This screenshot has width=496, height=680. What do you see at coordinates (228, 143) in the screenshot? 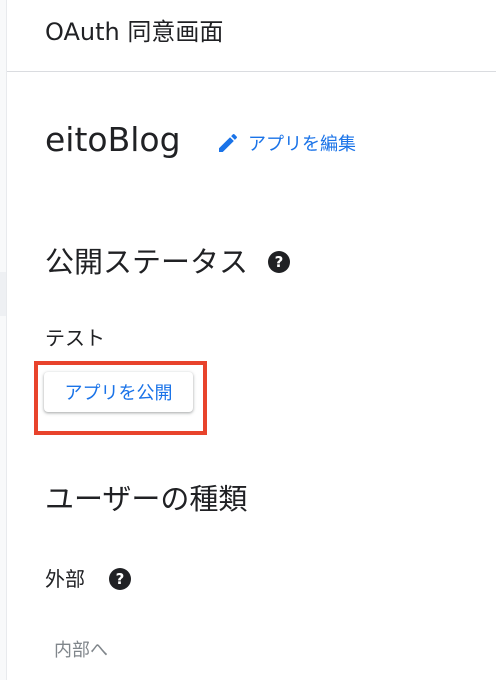
I see `pencil-icon` at bounding box center [228, 143].